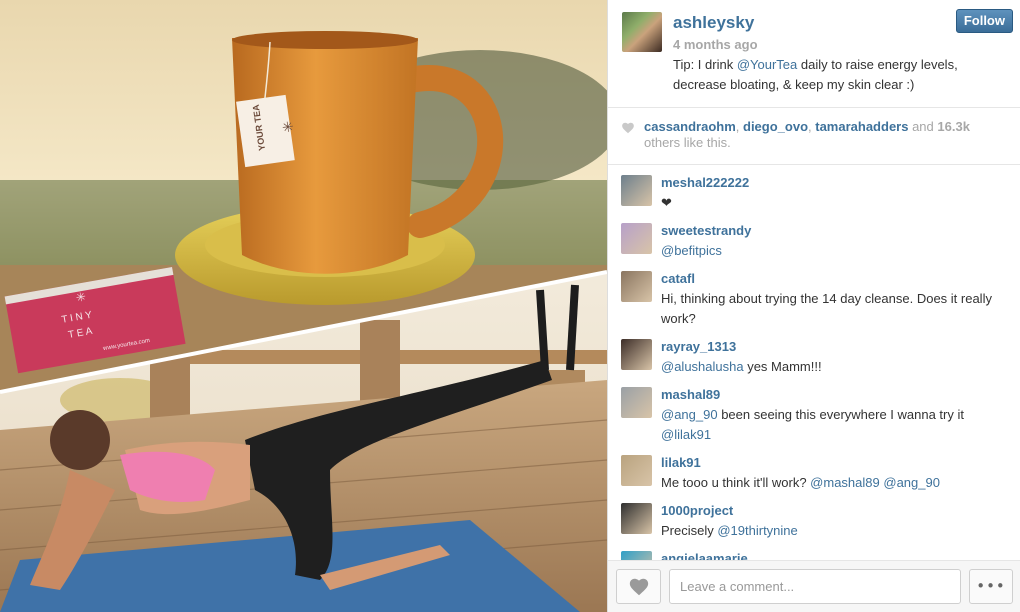 This screenshot has height=612, width=1020. I want to click on commenter-username: 1000project, so click(697, 510).